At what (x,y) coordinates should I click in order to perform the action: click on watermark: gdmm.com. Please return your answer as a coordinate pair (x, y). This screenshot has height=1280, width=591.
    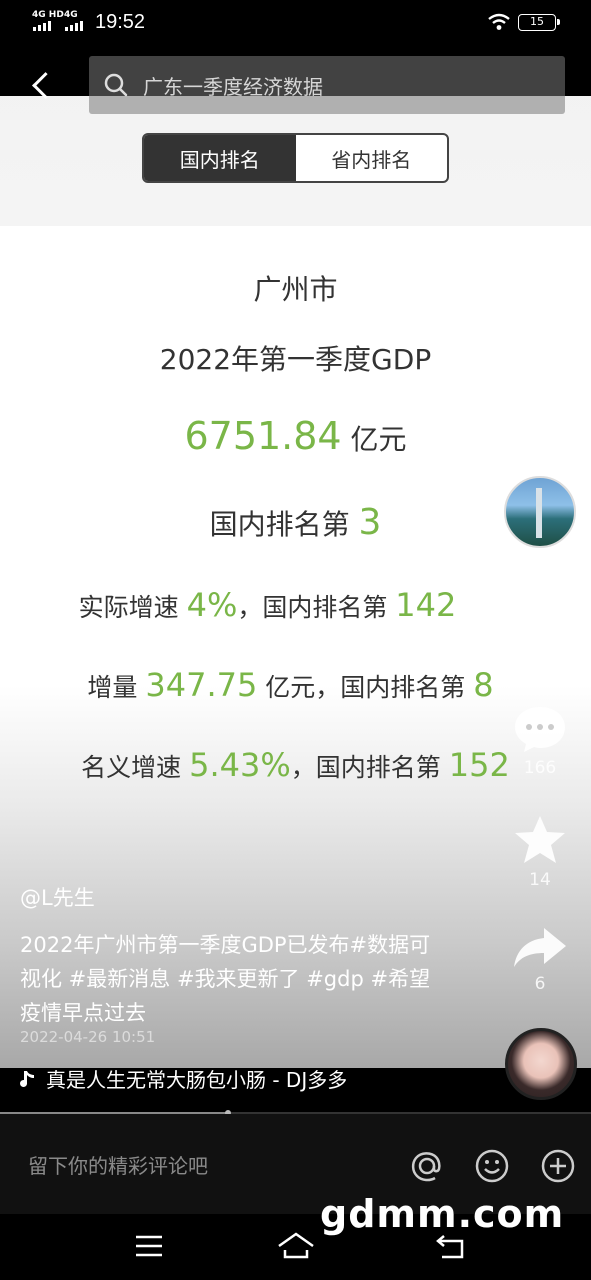
    Looking at the image, I should click on (442, 1214).